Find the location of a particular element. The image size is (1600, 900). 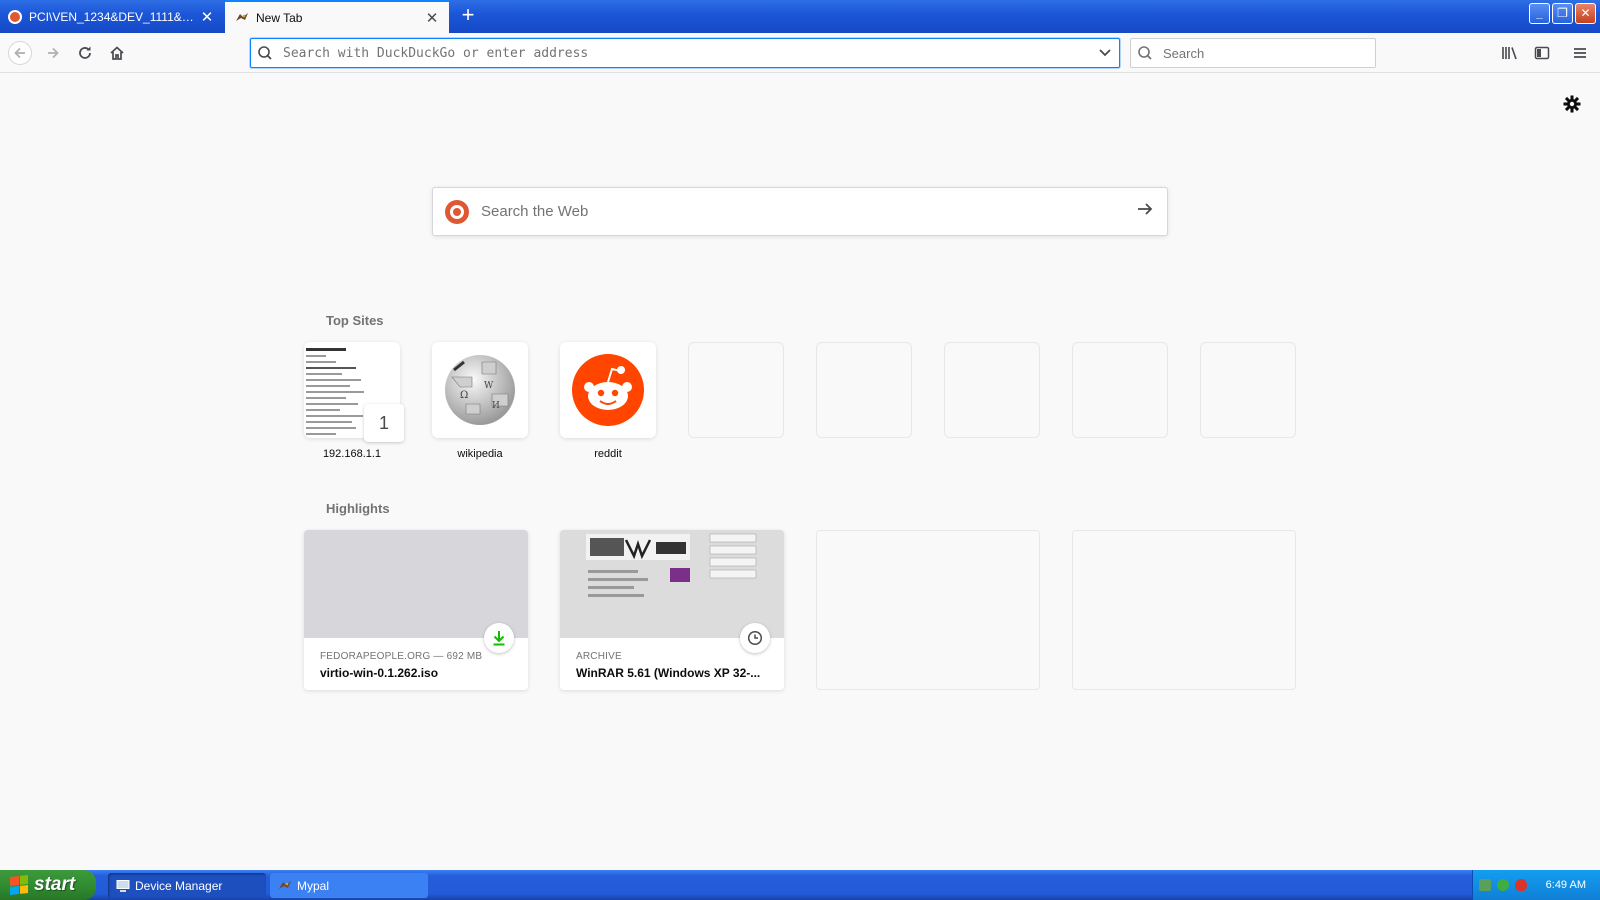

web-search-input is located at coordinates (796, 211).